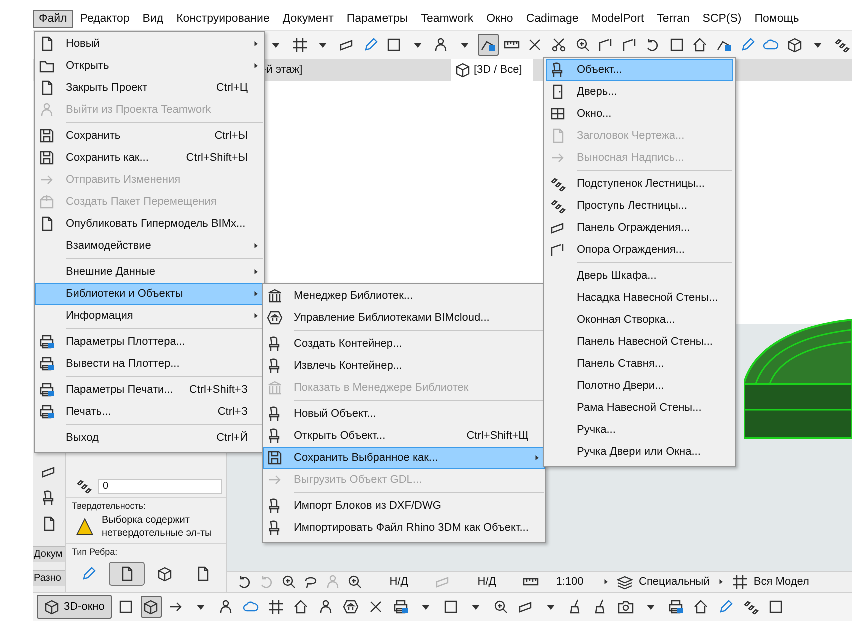 This screenshot has width=852, height=621. I want to click on menu-title: Конструирование, so click(223, 19).